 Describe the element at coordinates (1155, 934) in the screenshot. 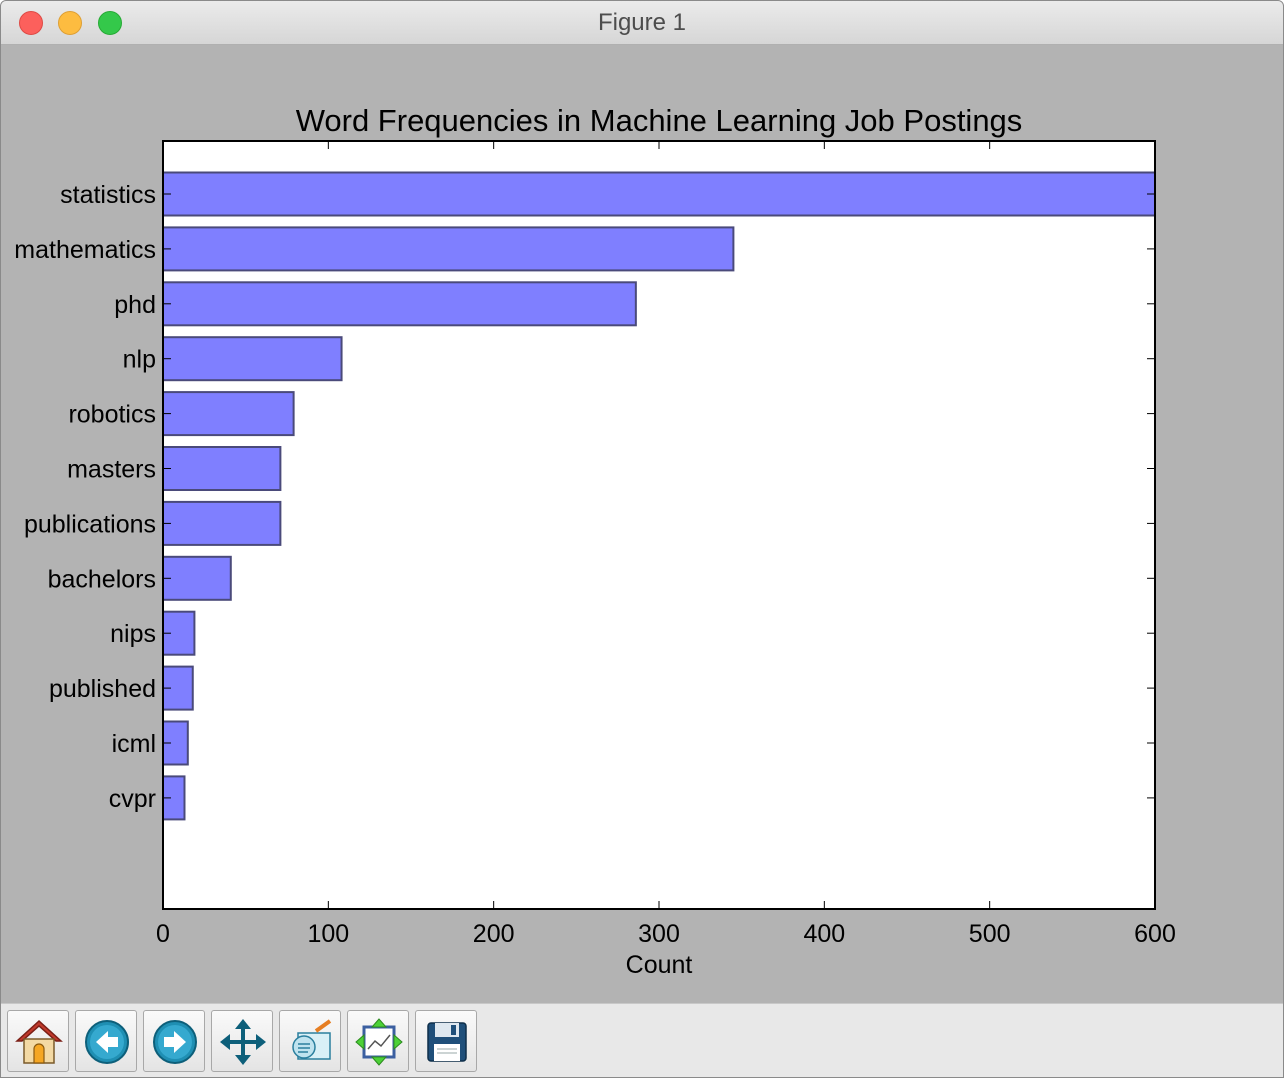

I see `x-tick-label: 600` at that location.